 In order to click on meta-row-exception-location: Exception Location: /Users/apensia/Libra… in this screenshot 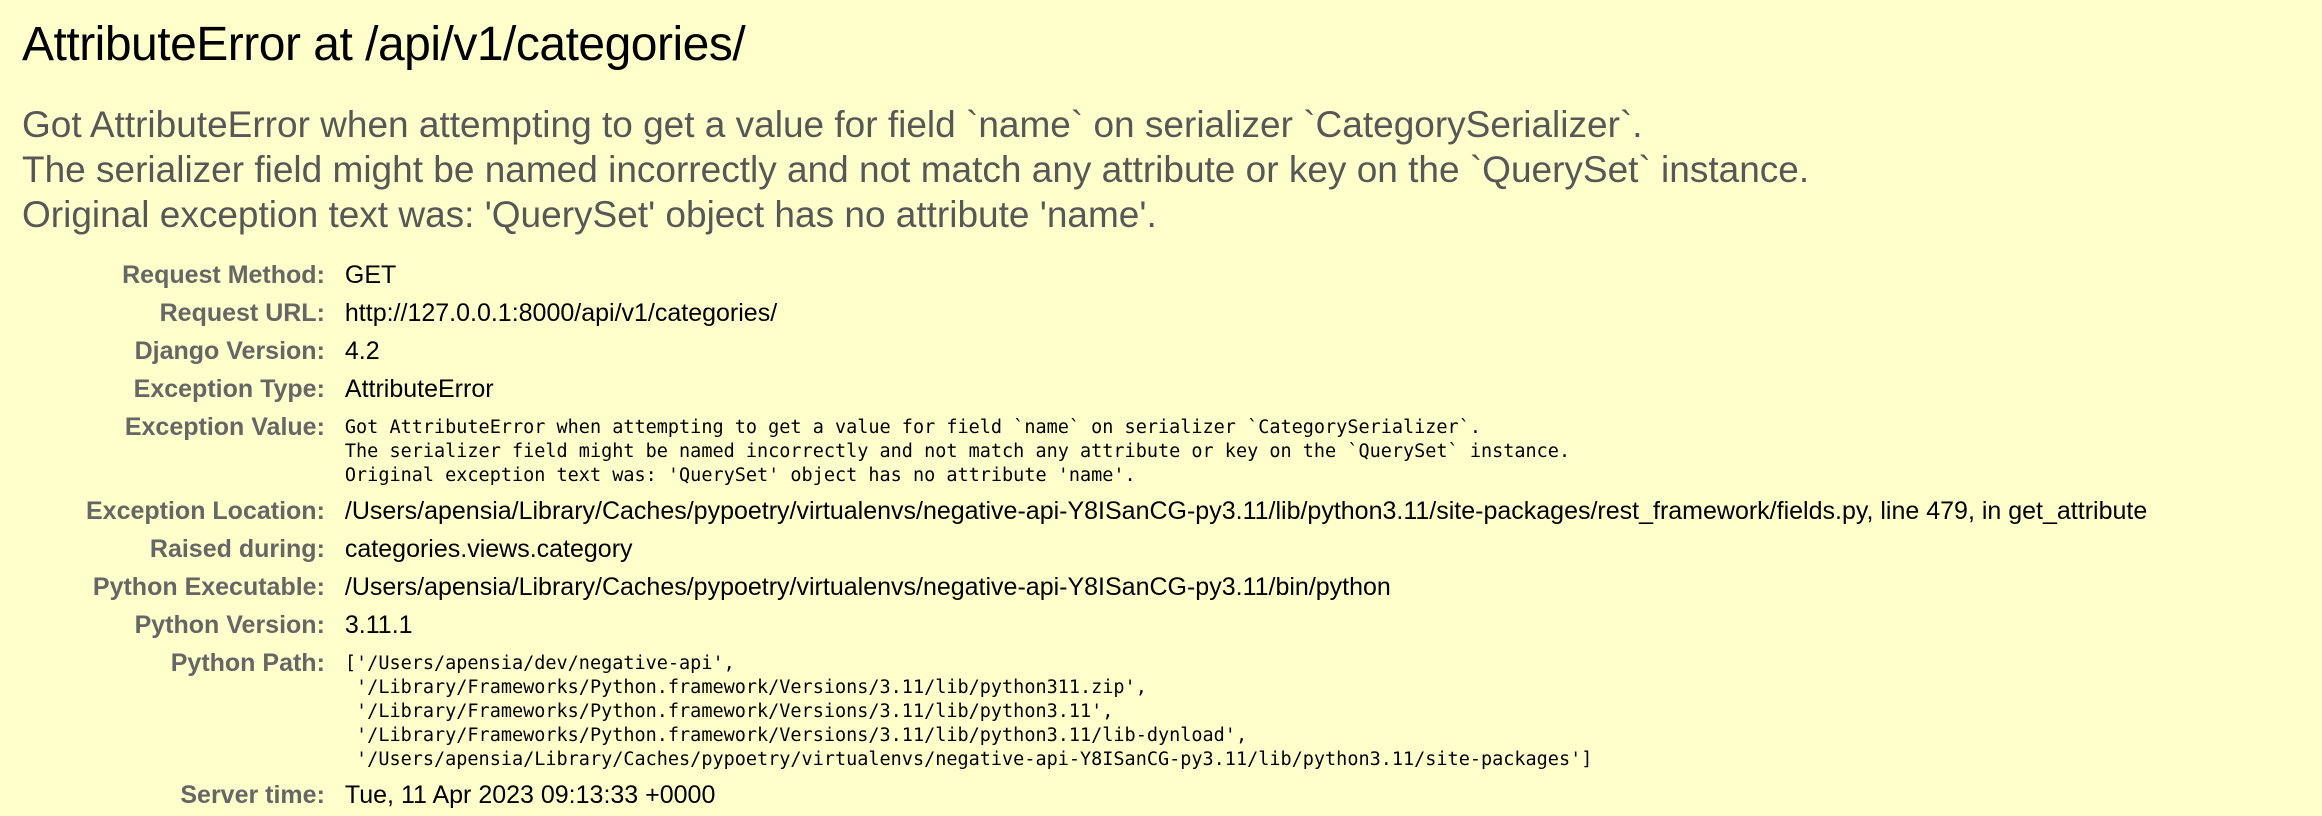, I will do `click(1116, 512)`.